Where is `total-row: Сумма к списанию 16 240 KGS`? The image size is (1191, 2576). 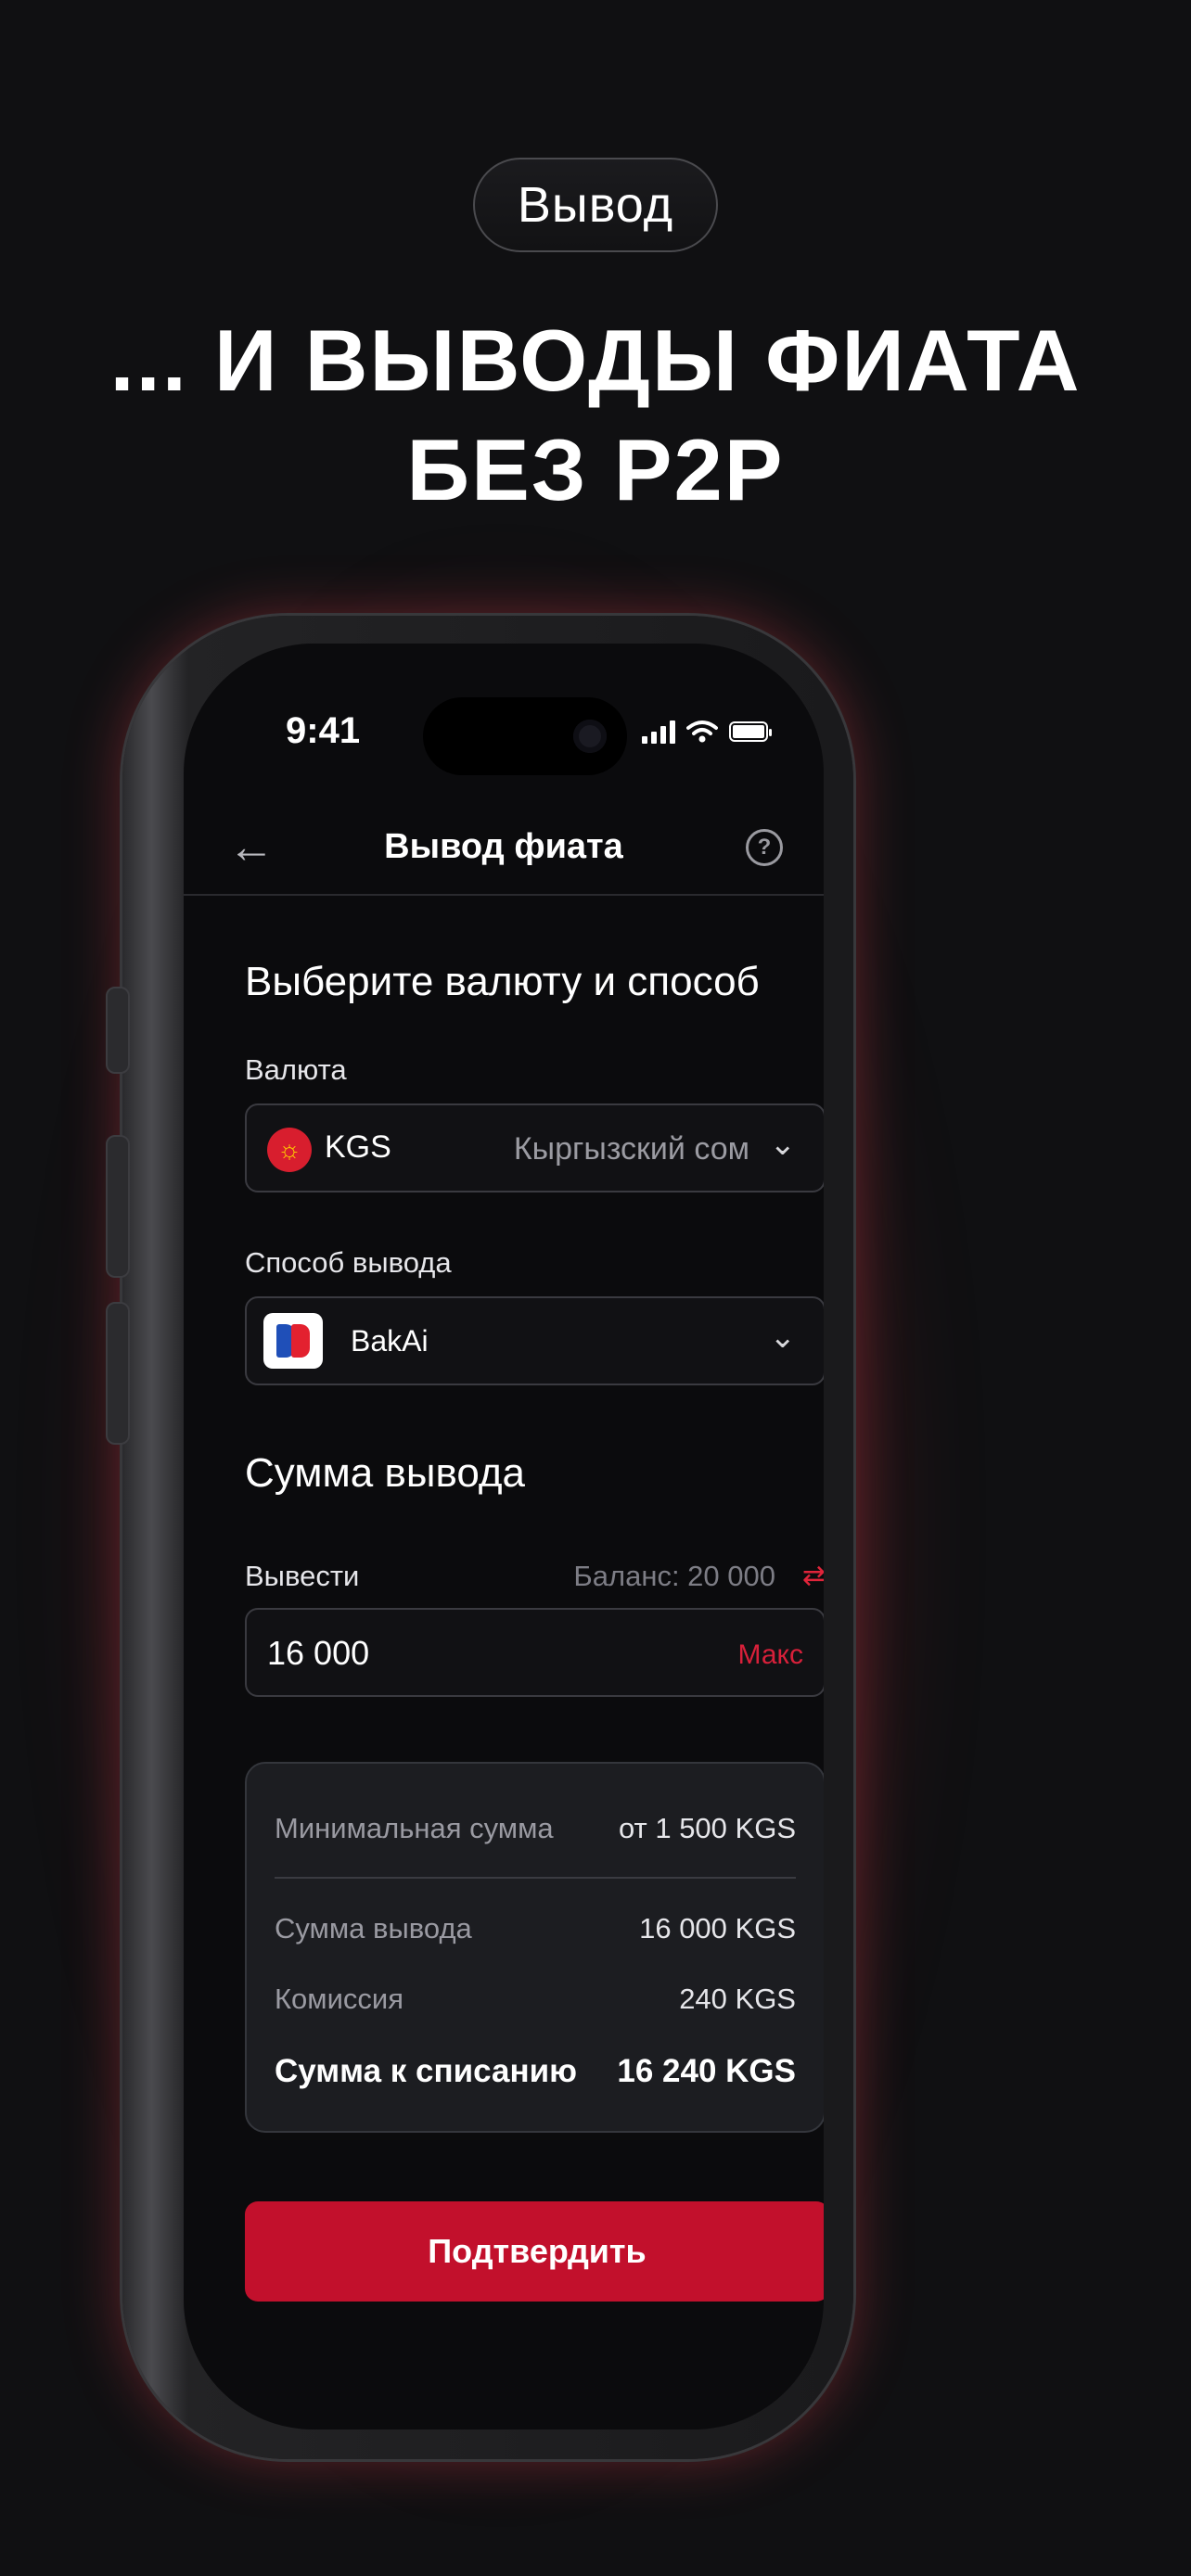
total-row: Сумма к списанию 16 240 KGS is located at coordinates (535, 2071).